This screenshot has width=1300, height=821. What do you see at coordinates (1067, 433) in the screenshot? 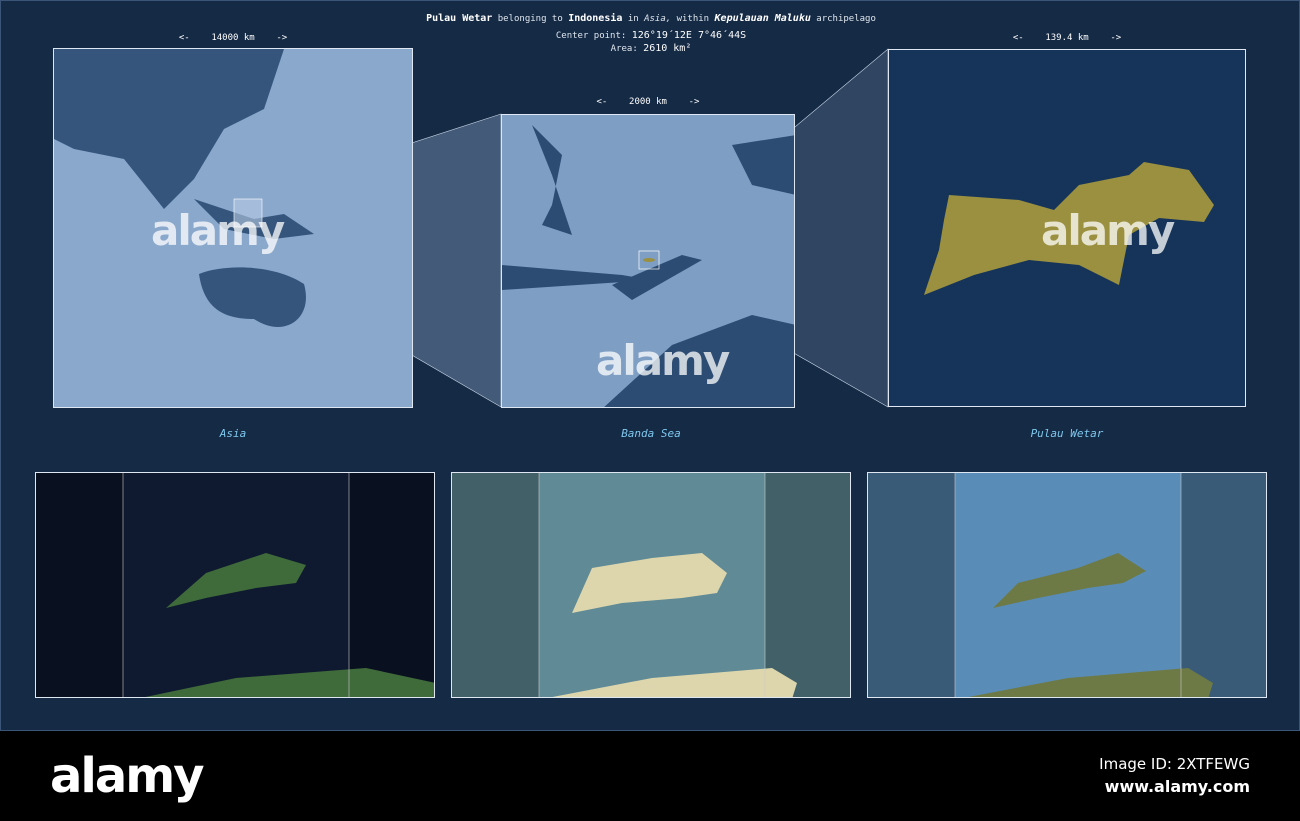
I see `label-pulau-wetar: Pulau Wetar` at bounding box center [1067, 433].